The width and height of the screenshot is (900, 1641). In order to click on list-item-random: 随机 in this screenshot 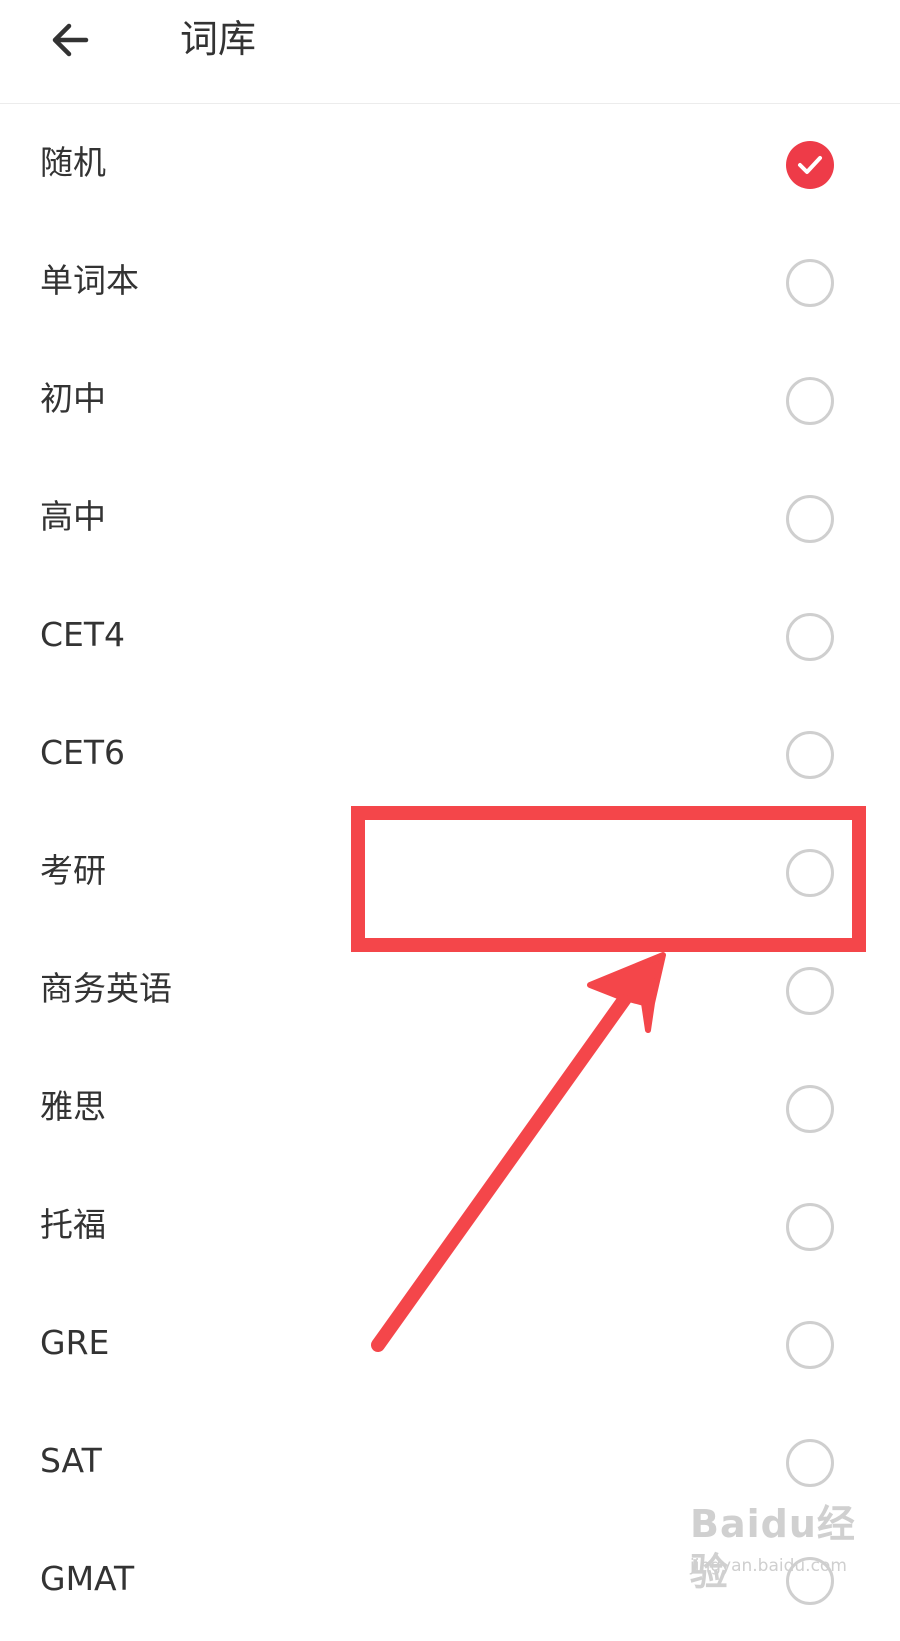, I will do `click(450, 165)`.